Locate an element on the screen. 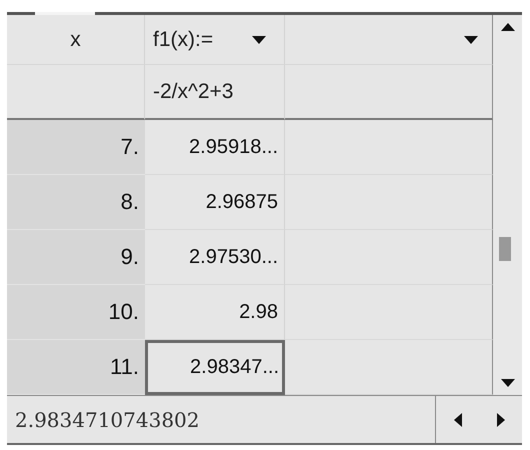  x-value-cell: 8. is located at coordinates (76, 202).